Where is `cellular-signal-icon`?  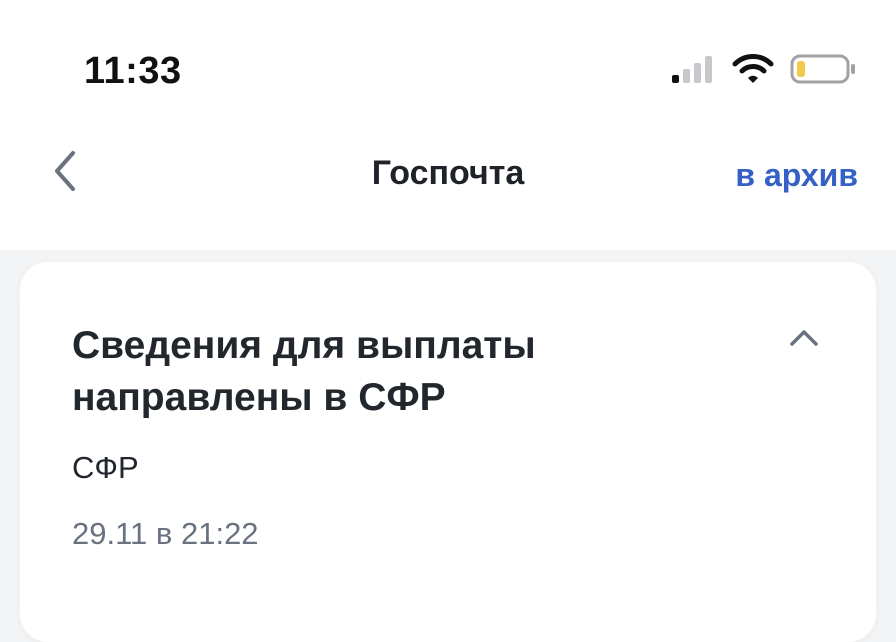
cellular-signal-icon is located at coordinates (693, 71).